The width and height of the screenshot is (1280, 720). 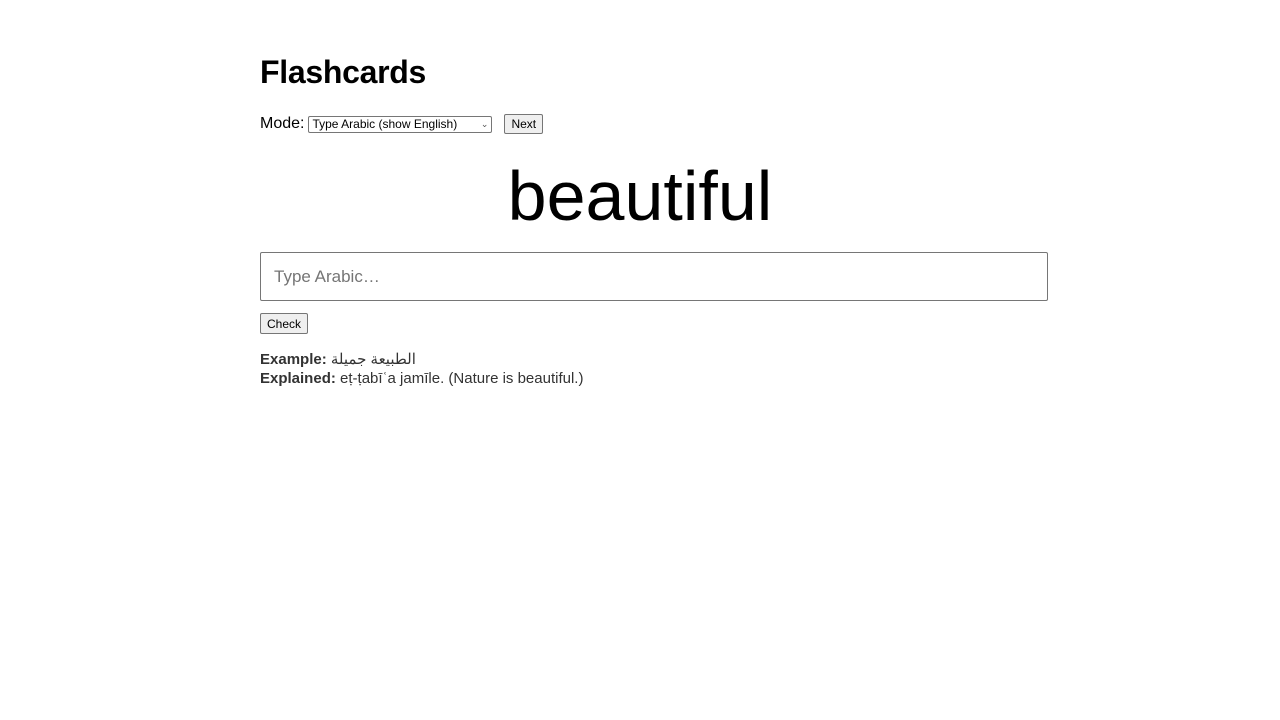 What do you see at coordinates (640, 196) in the screenshot?
I see `flashcard-word: beautiful` at bounding box center [640, 196].